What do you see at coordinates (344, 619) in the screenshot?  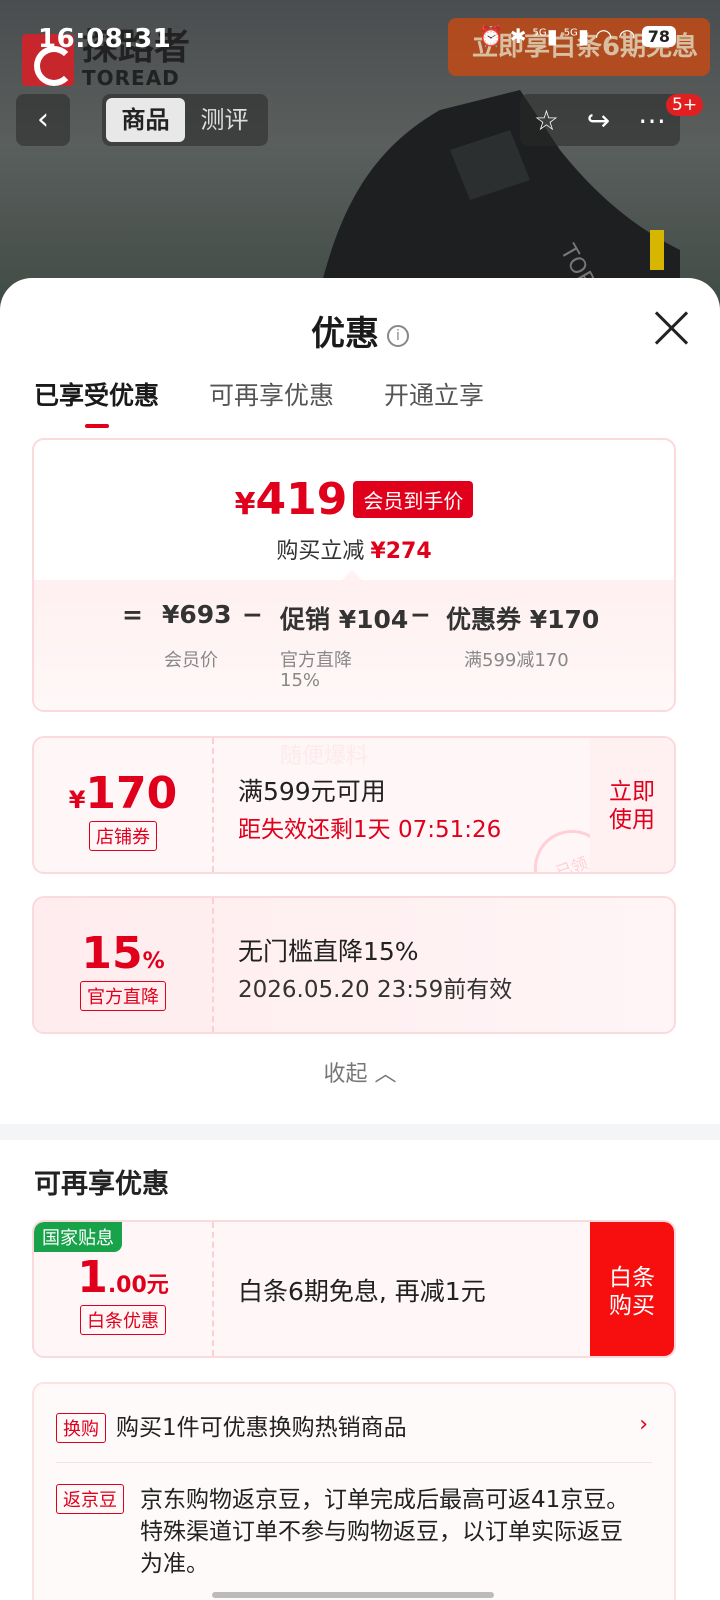 I see `promo-amount: 促销 ¥104` at bounding box center [344, 619].